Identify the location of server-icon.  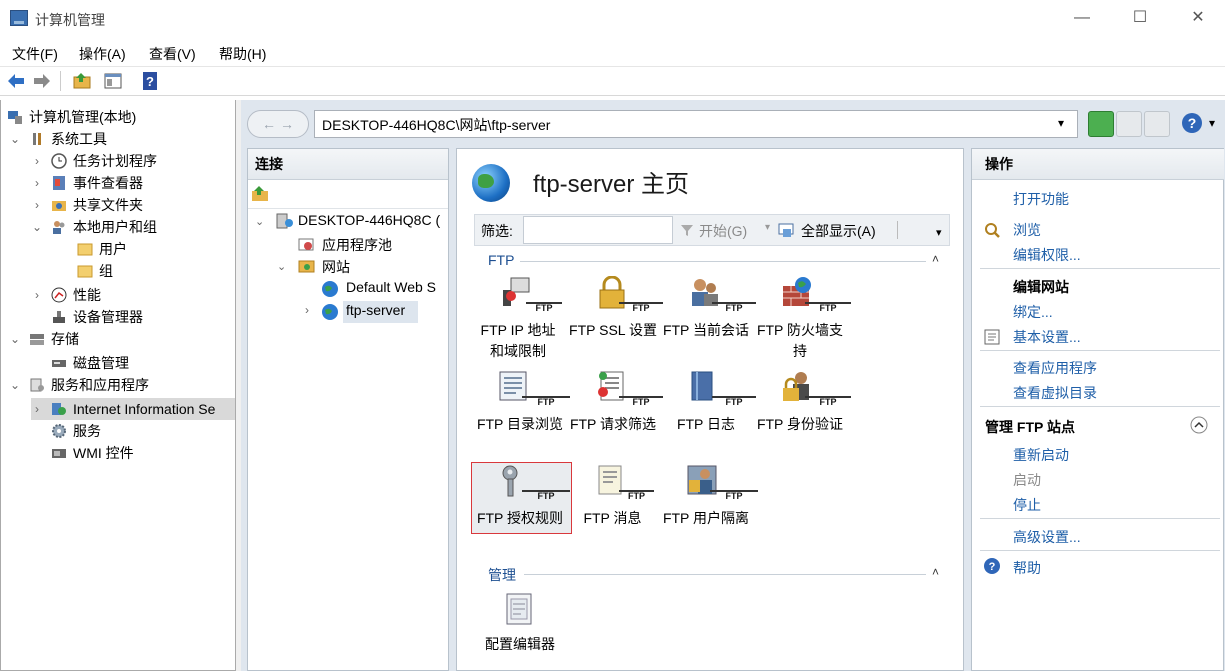
(284, 221).